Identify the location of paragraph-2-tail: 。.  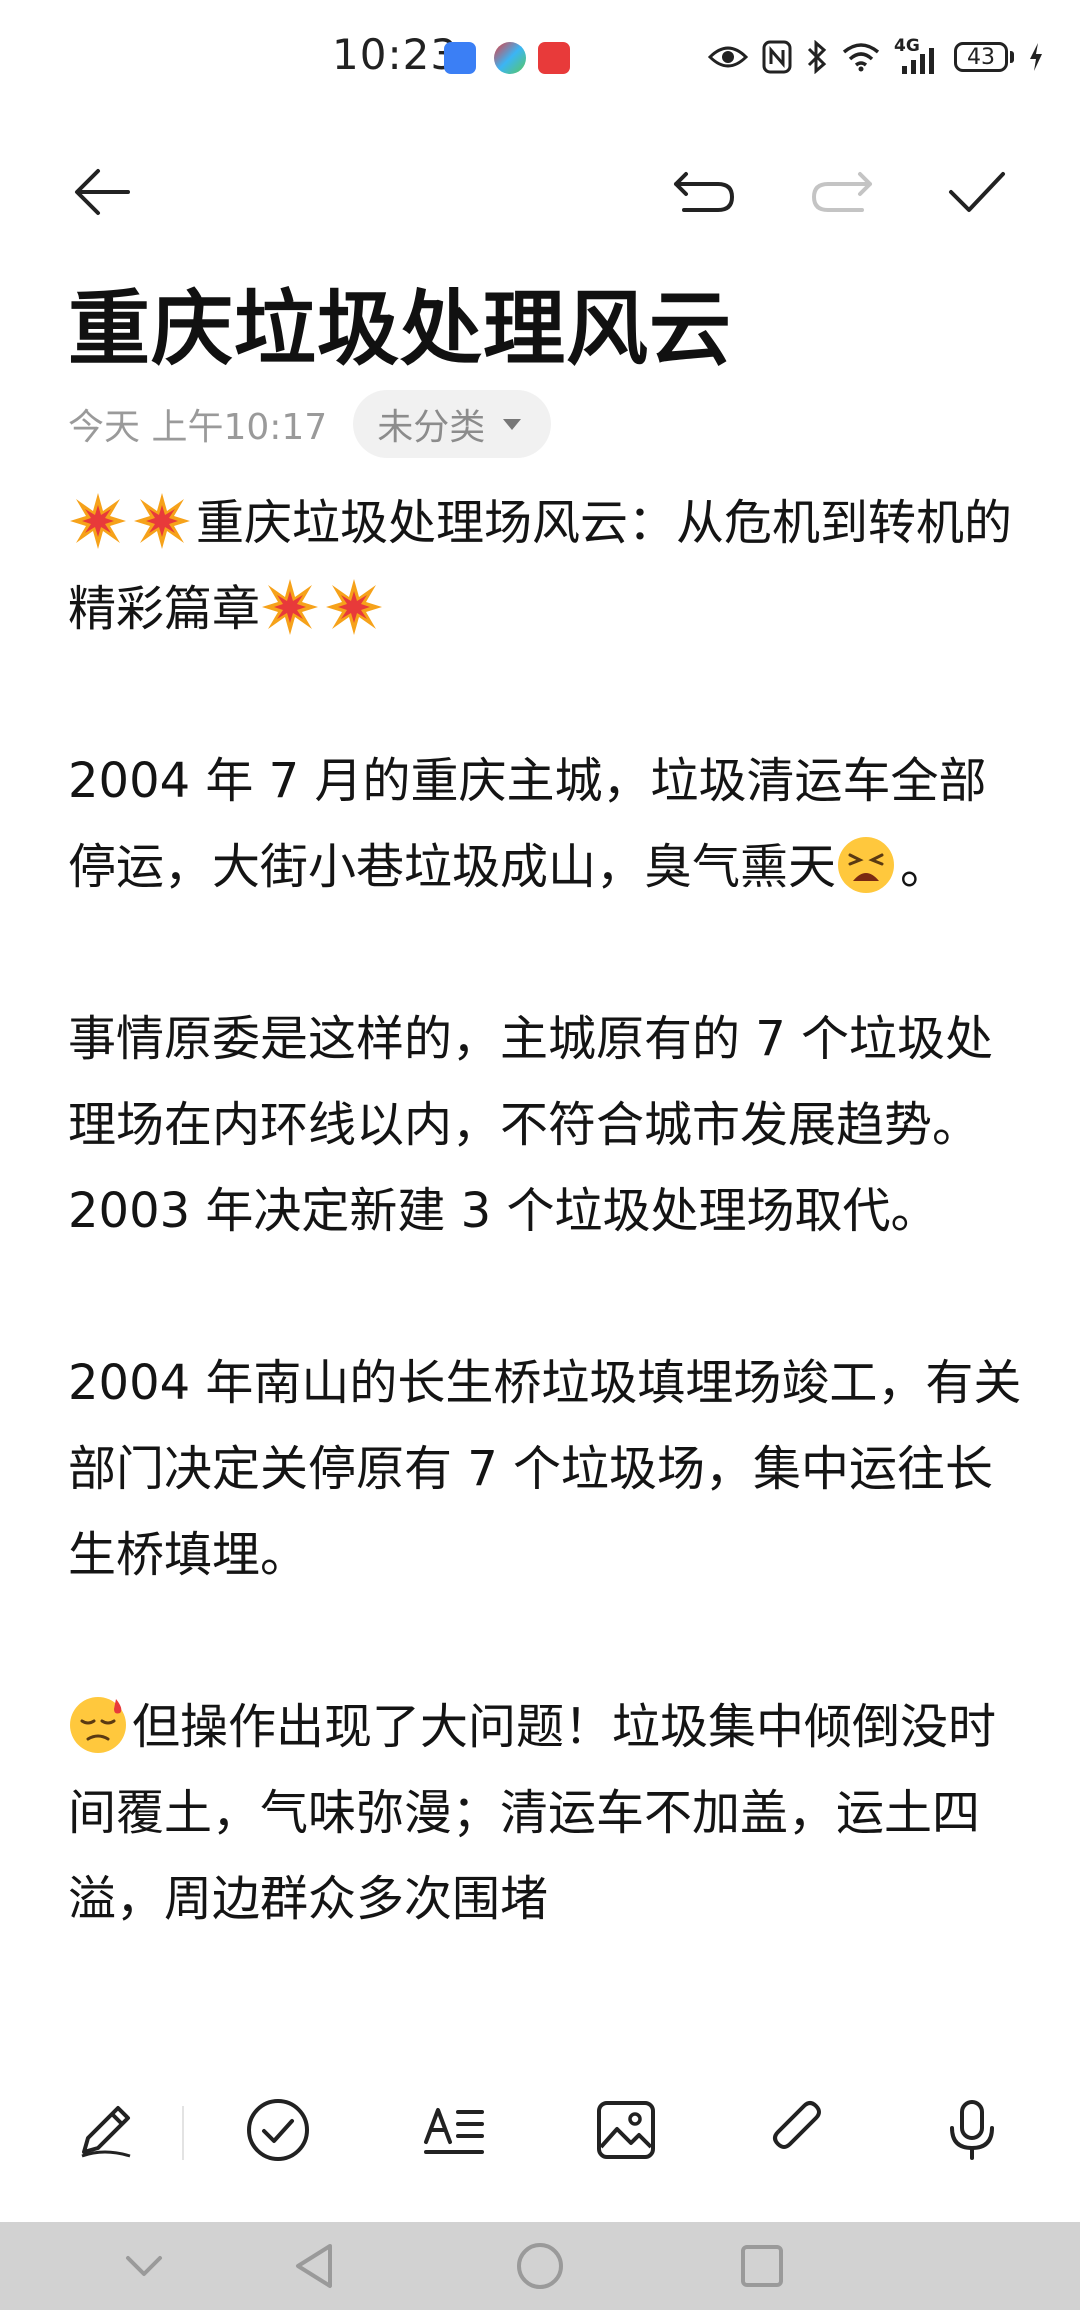
(924, 867).